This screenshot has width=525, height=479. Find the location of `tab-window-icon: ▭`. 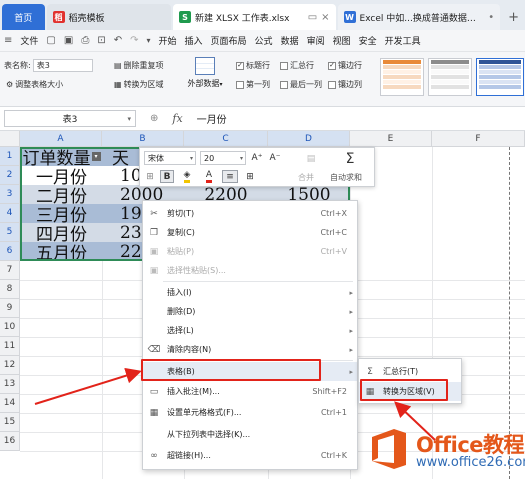

tab-window-icon: ▭ is located at coordinates (312, 17).